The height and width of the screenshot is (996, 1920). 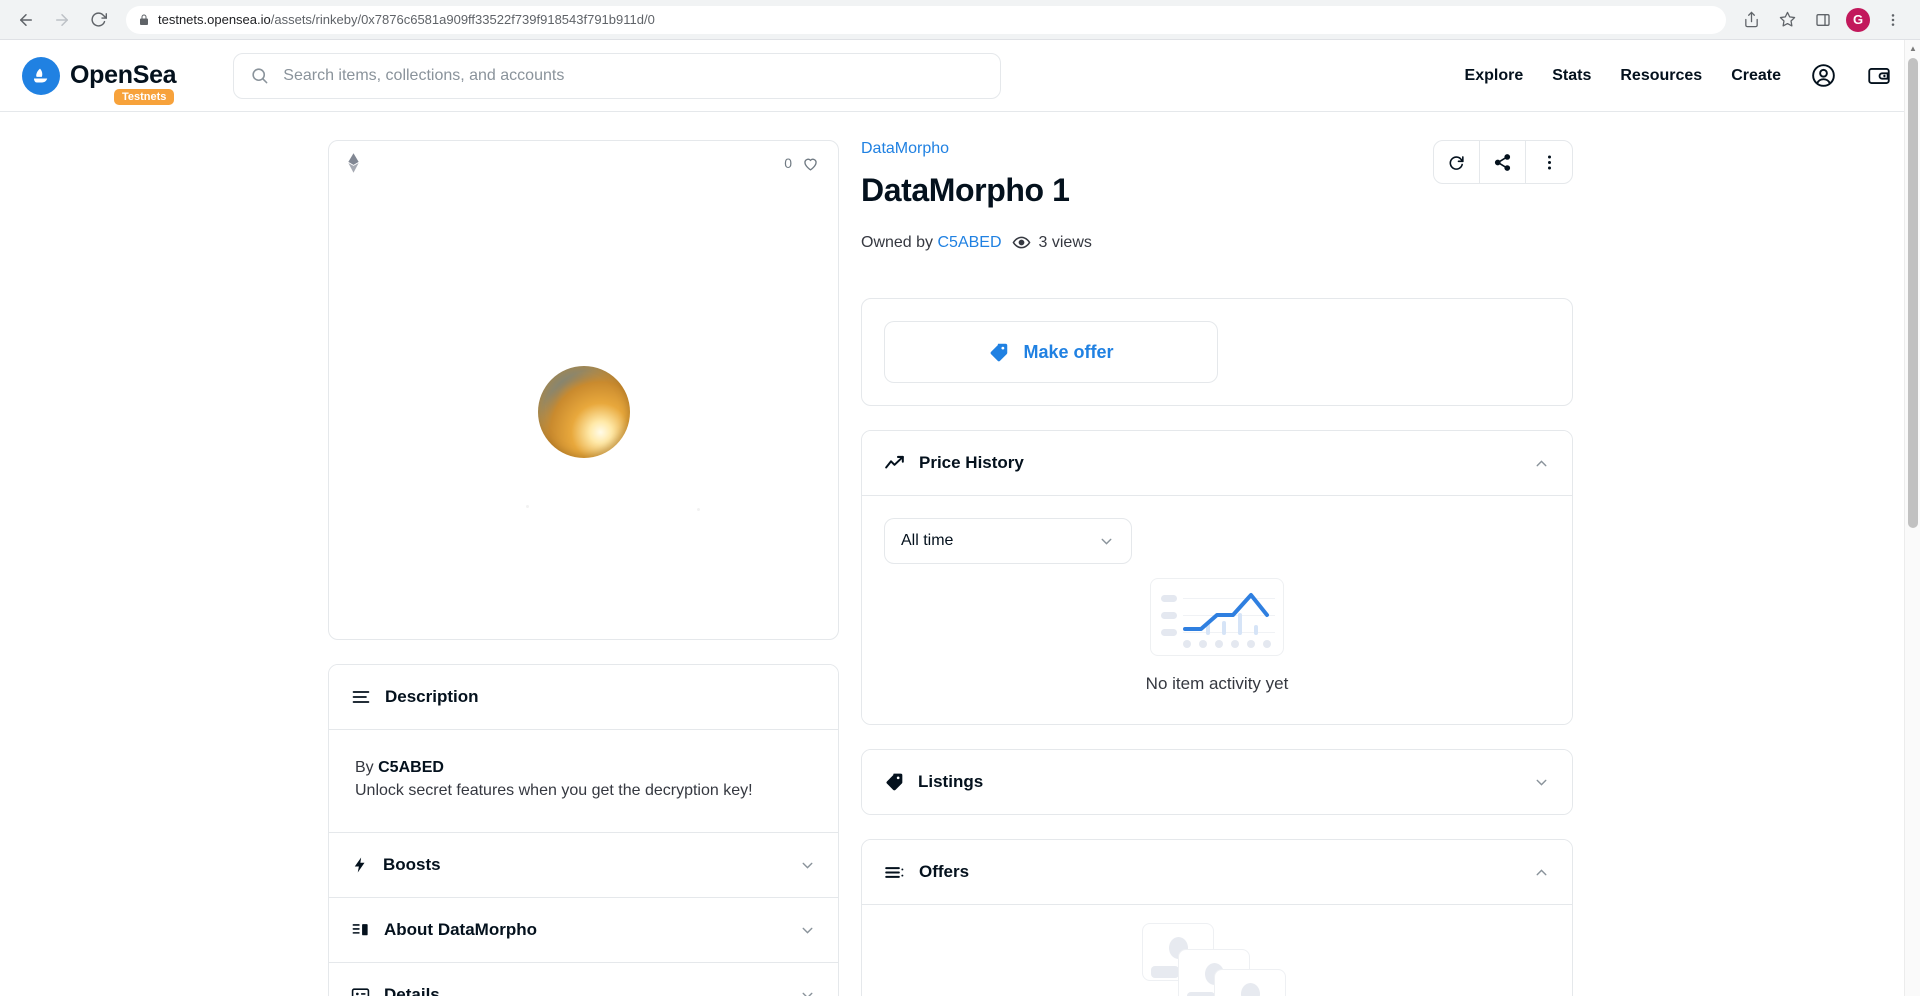 What do you see at coordinates (144, 96) in the screenshot?
I see `testnets-badge: Testnets` at bounding box center [144, 96].